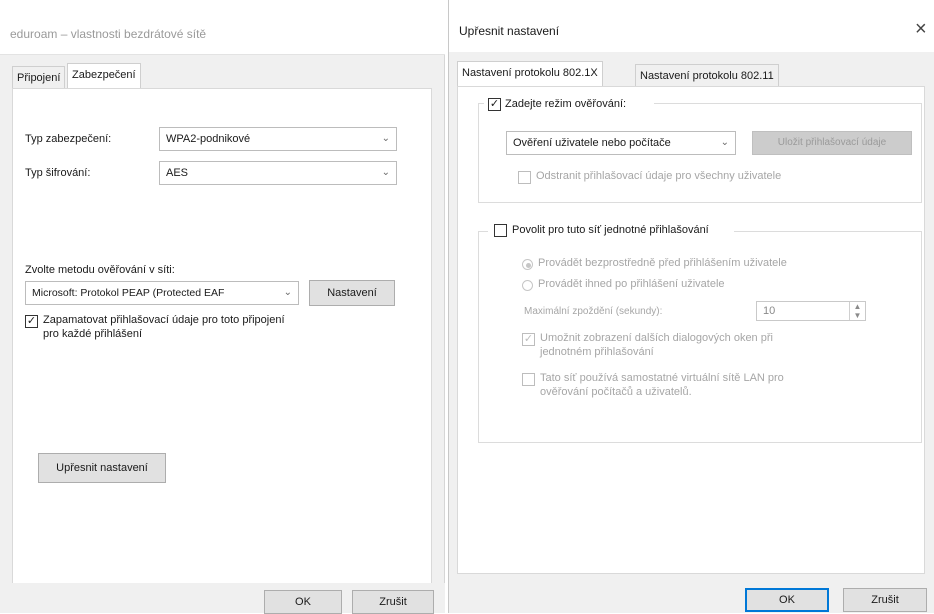  I want to click on encryption-type-select: AES ⌄, so click(278, 173).